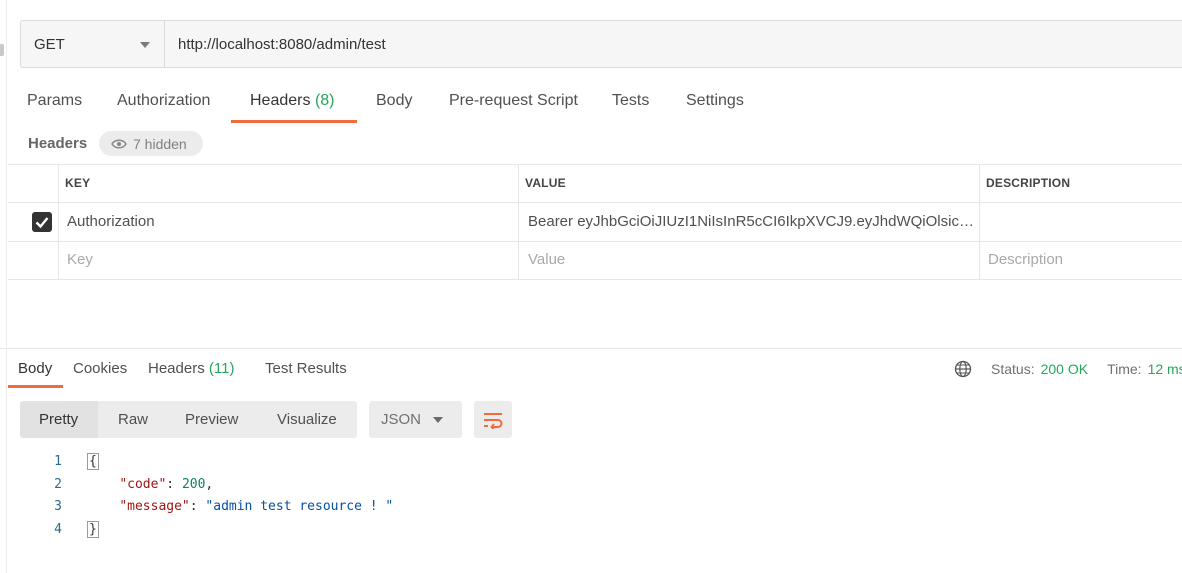 This screenshot has width=1182, height=573. I want to click on code-line: {, so click(93, 461).